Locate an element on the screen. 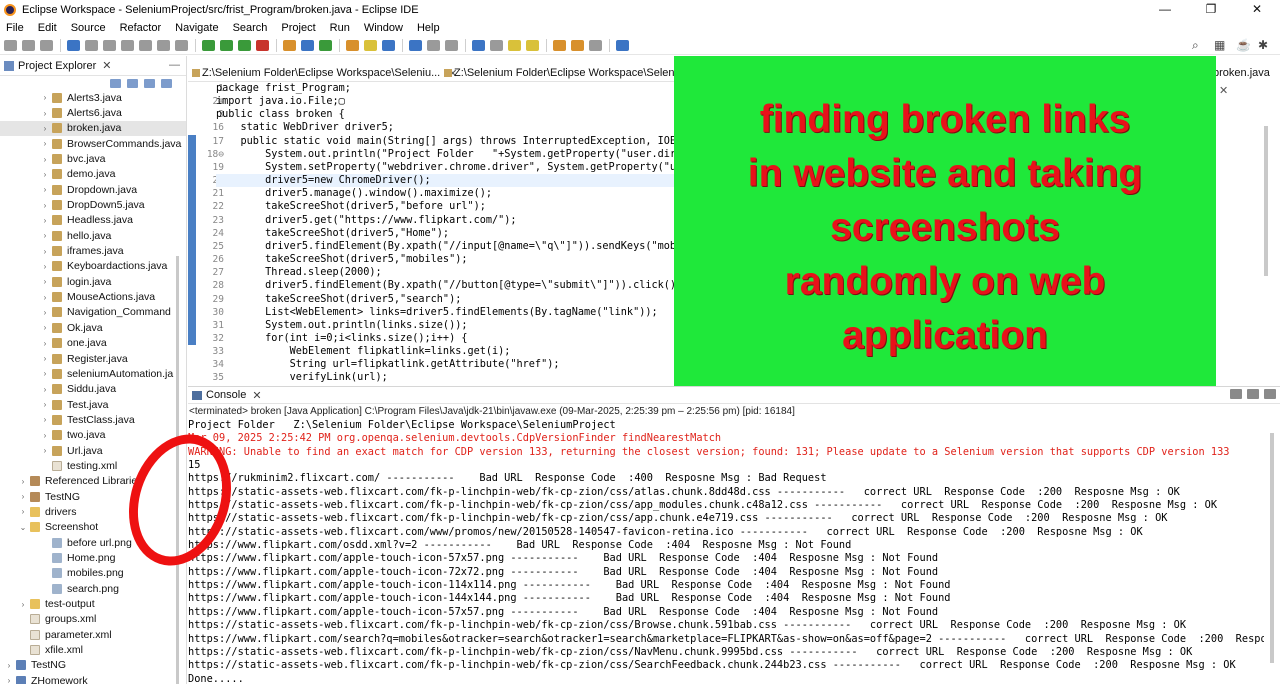 This screenshot has width=1280, height=684. tree-item: › Navigation_Command is located at coordinates (93, 312).